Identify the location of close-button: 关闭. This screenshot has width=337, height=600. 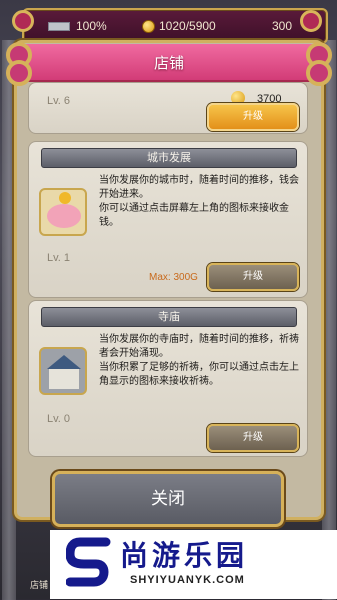
(168, 499).